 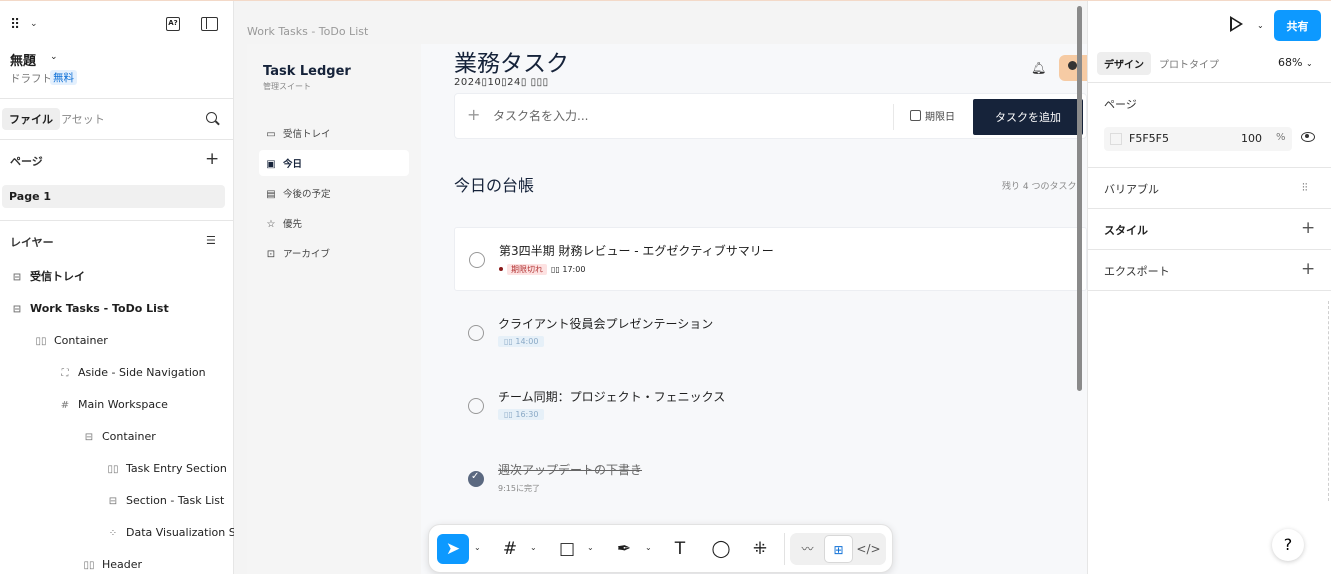 What do you see at coordinates (770, 259) in the screenshot?
I see `task-row: 第3四半期 財務レビュー - エグゼクティブサマリー 期限切れ ▯▯ 17:00` at bounding box center [770, 259].